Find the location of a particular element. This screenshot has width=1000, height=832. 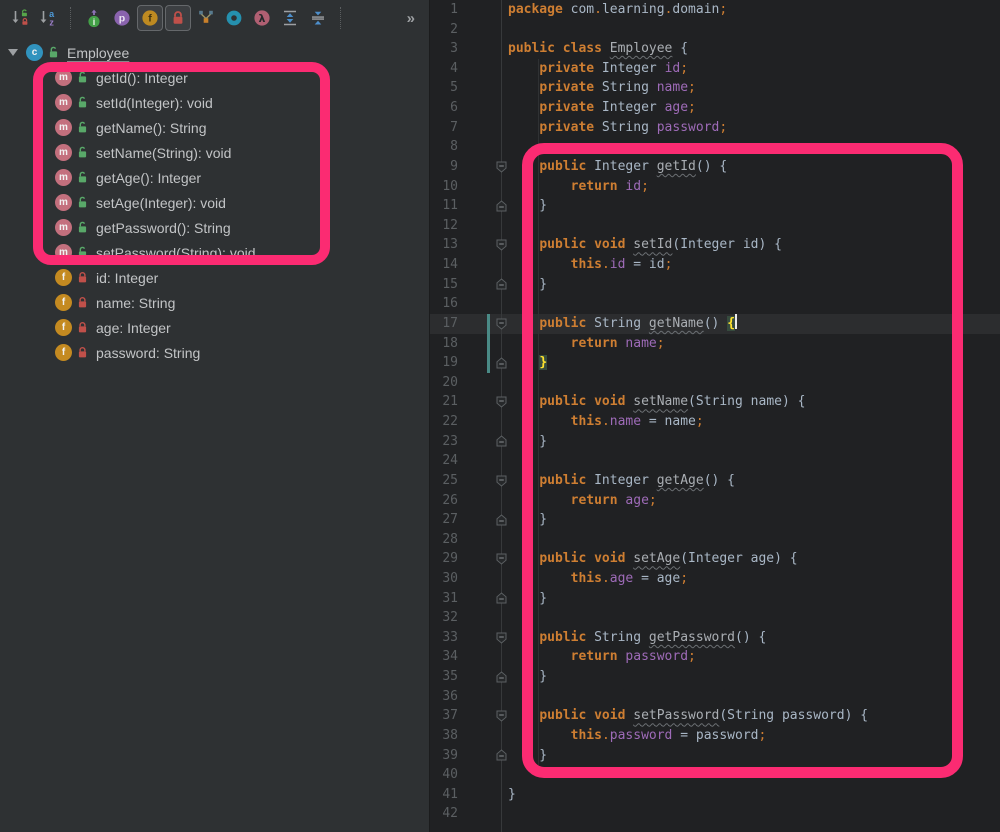

line-number: 12 is located at coordinates (444, 226).